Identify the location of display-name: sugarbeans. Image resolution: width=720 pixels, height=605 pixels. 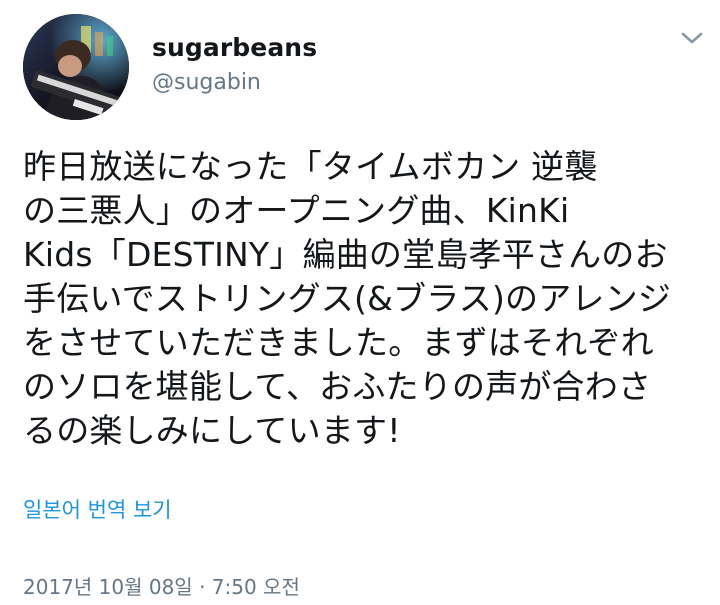
(234, 47).